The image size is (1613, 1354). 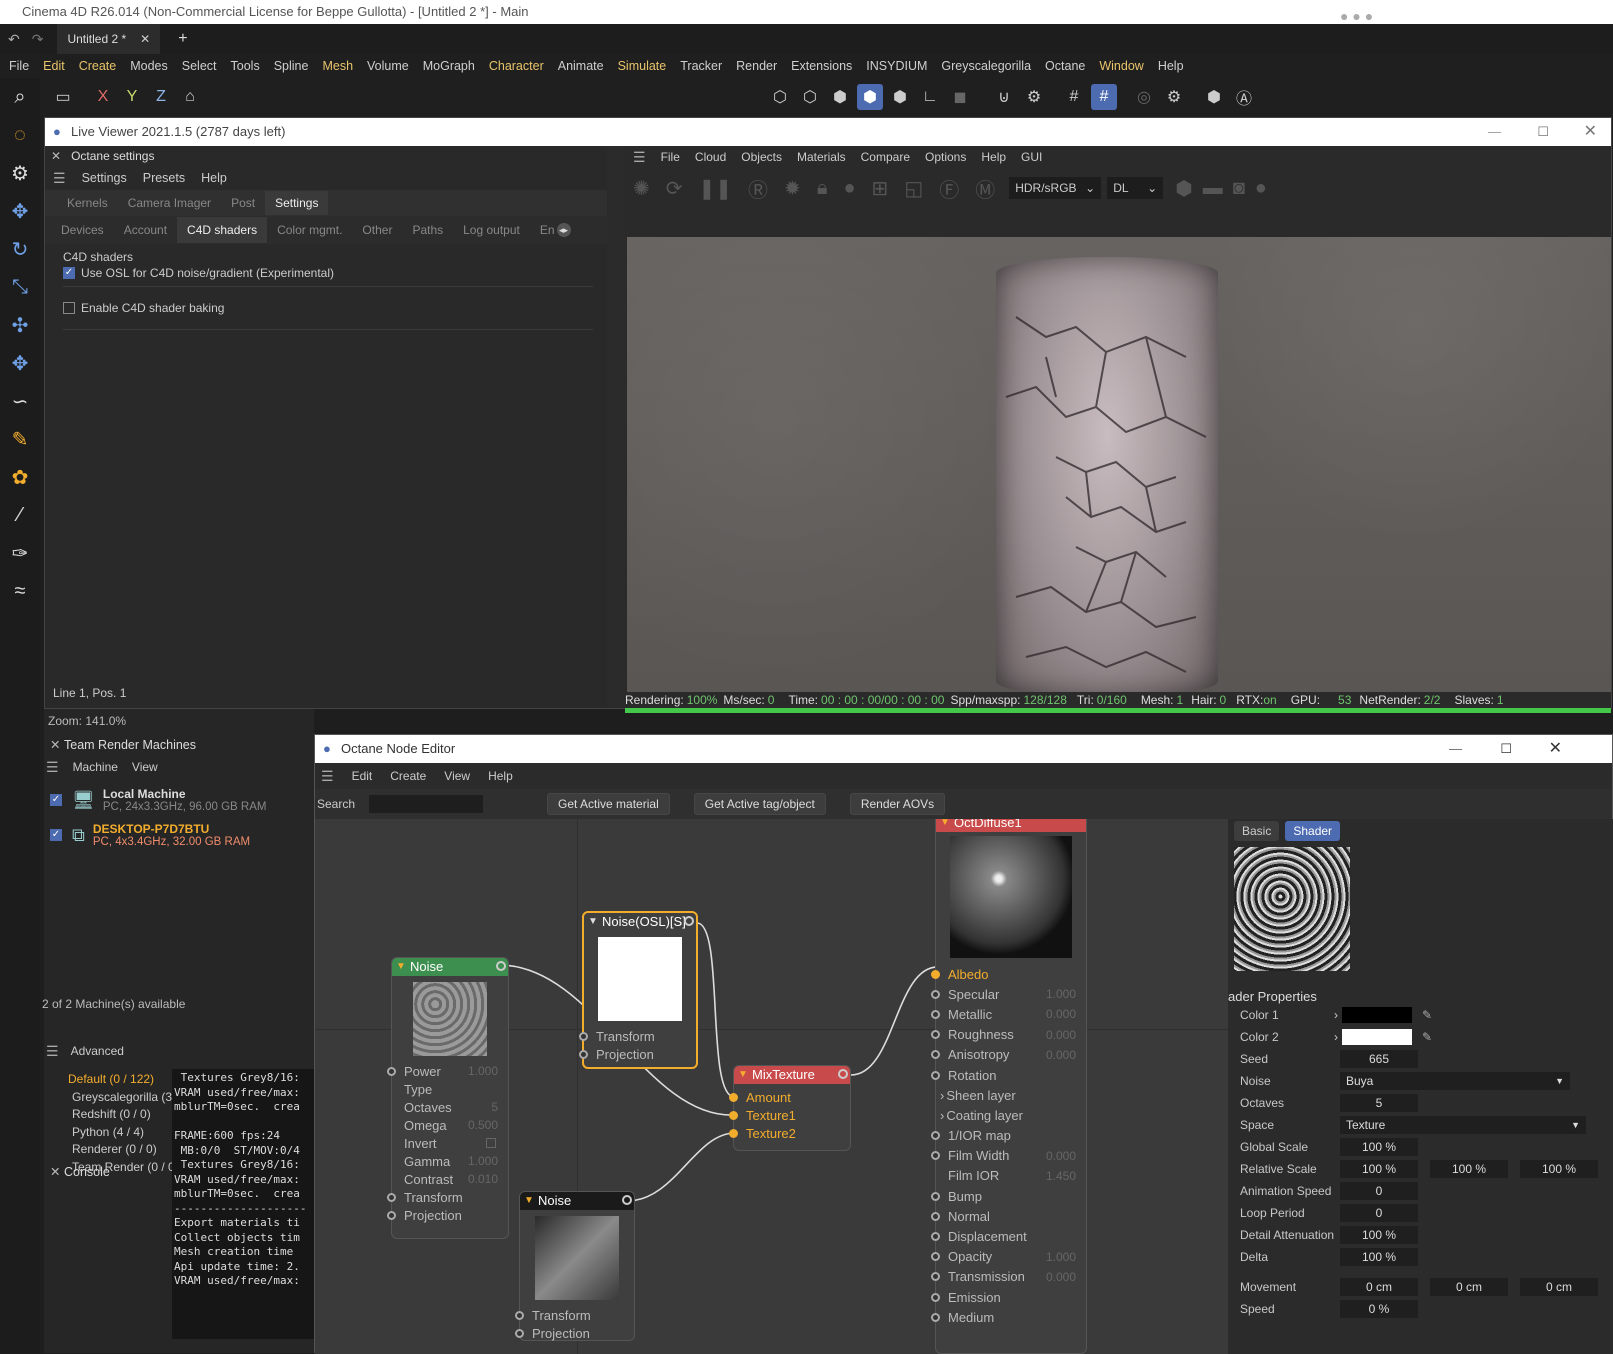 I want to click on node-port: Omega 0.500, so click(x=450, y=1125).